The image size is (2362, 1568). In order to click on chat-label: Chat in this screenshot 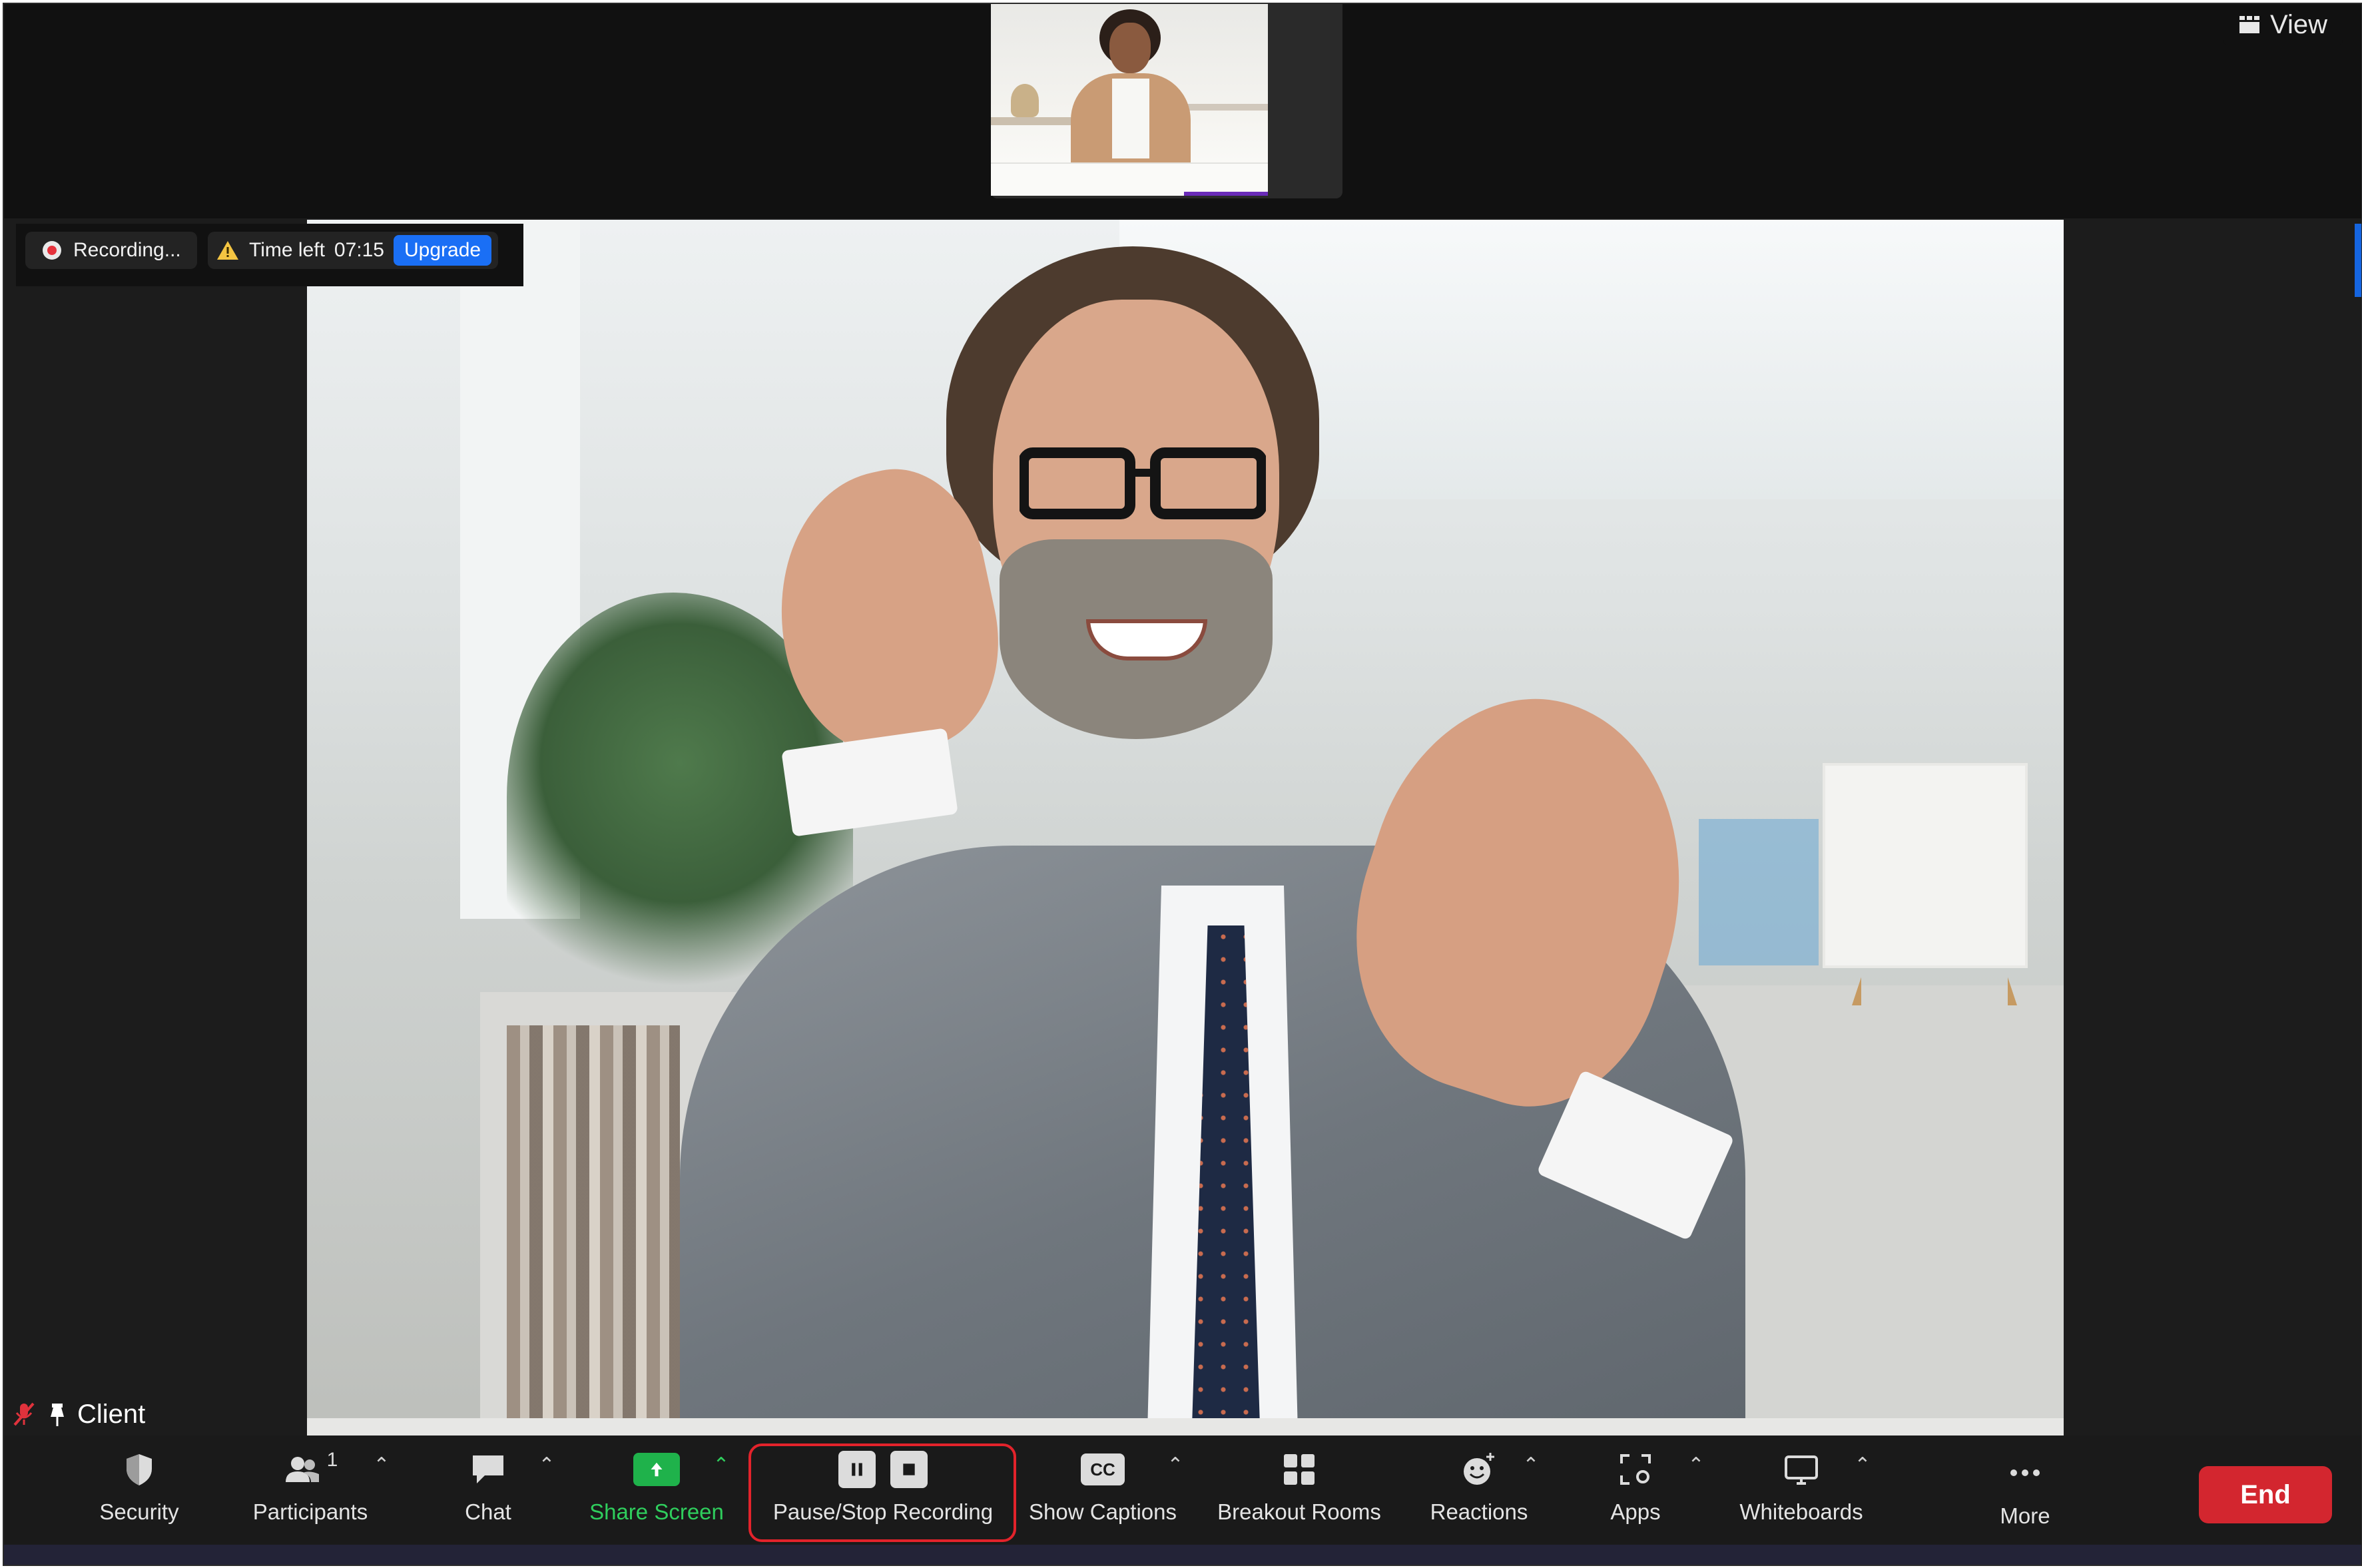, I will do `click(488, 1511)`.